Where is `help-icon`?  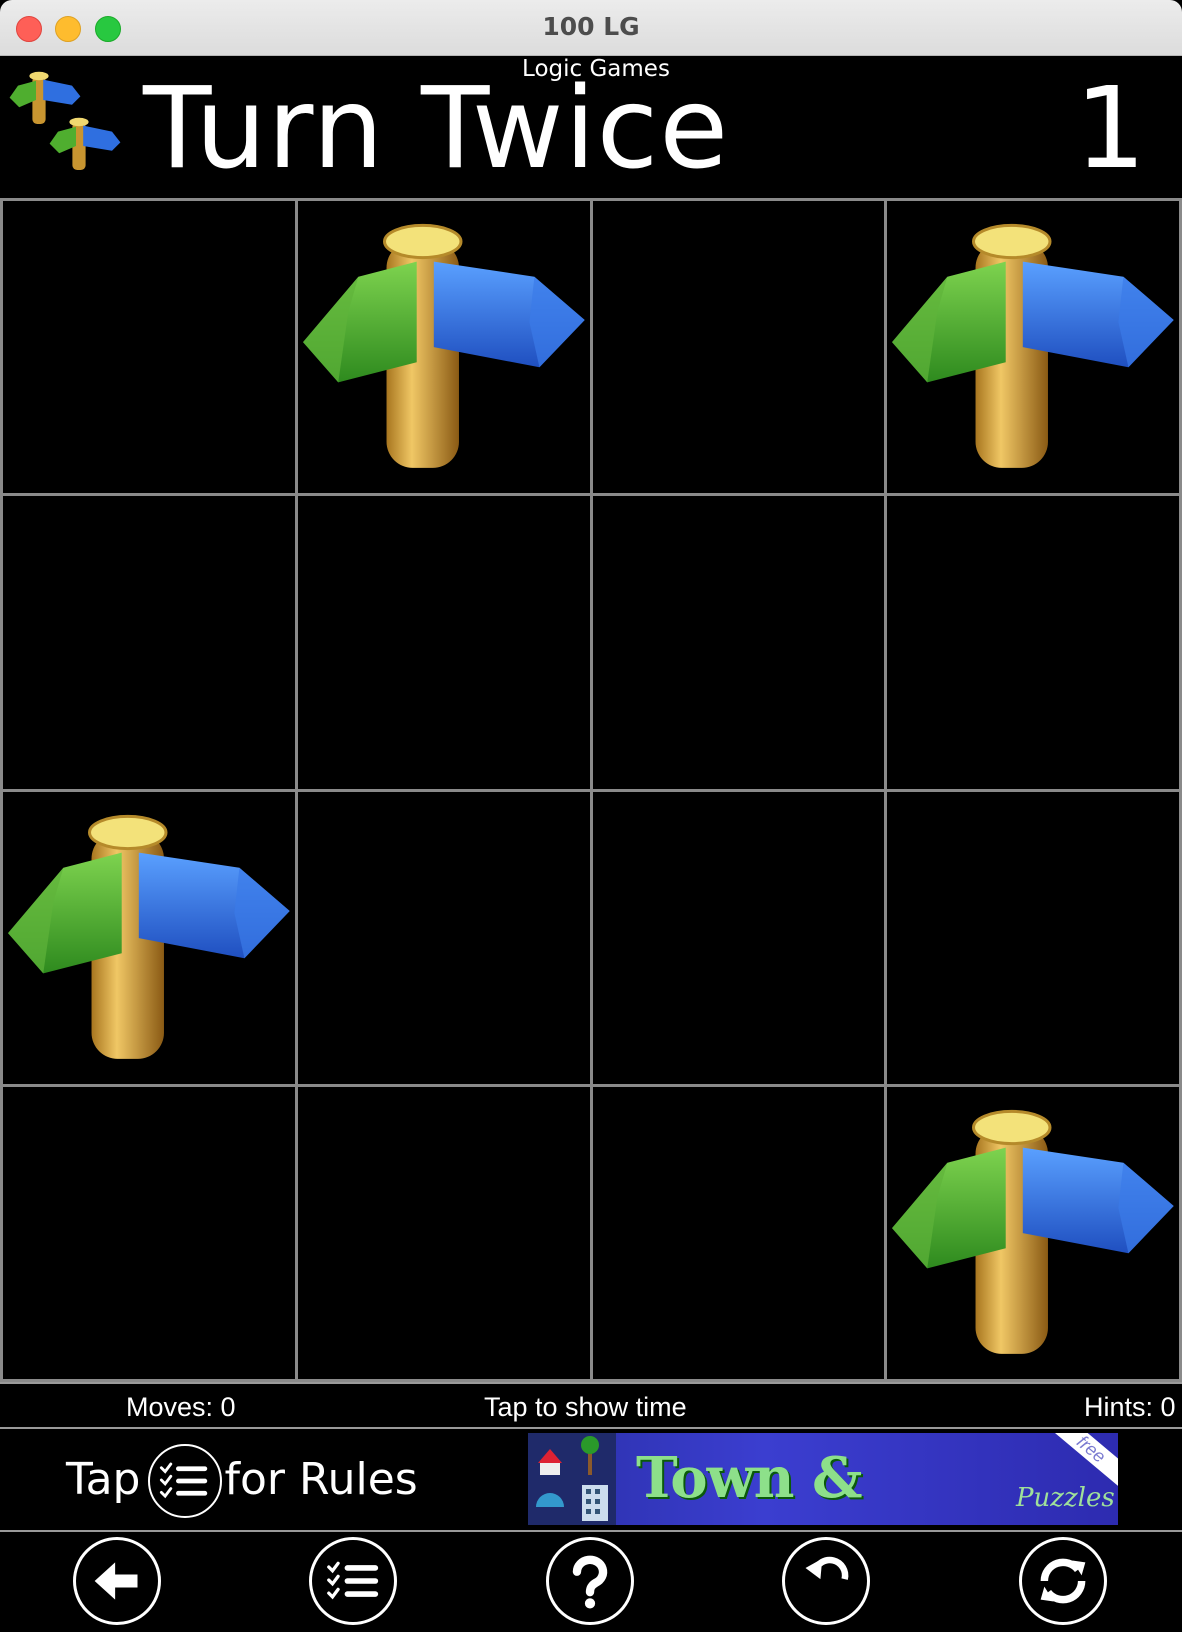
help-icon is located at coordinates (590, 1582).